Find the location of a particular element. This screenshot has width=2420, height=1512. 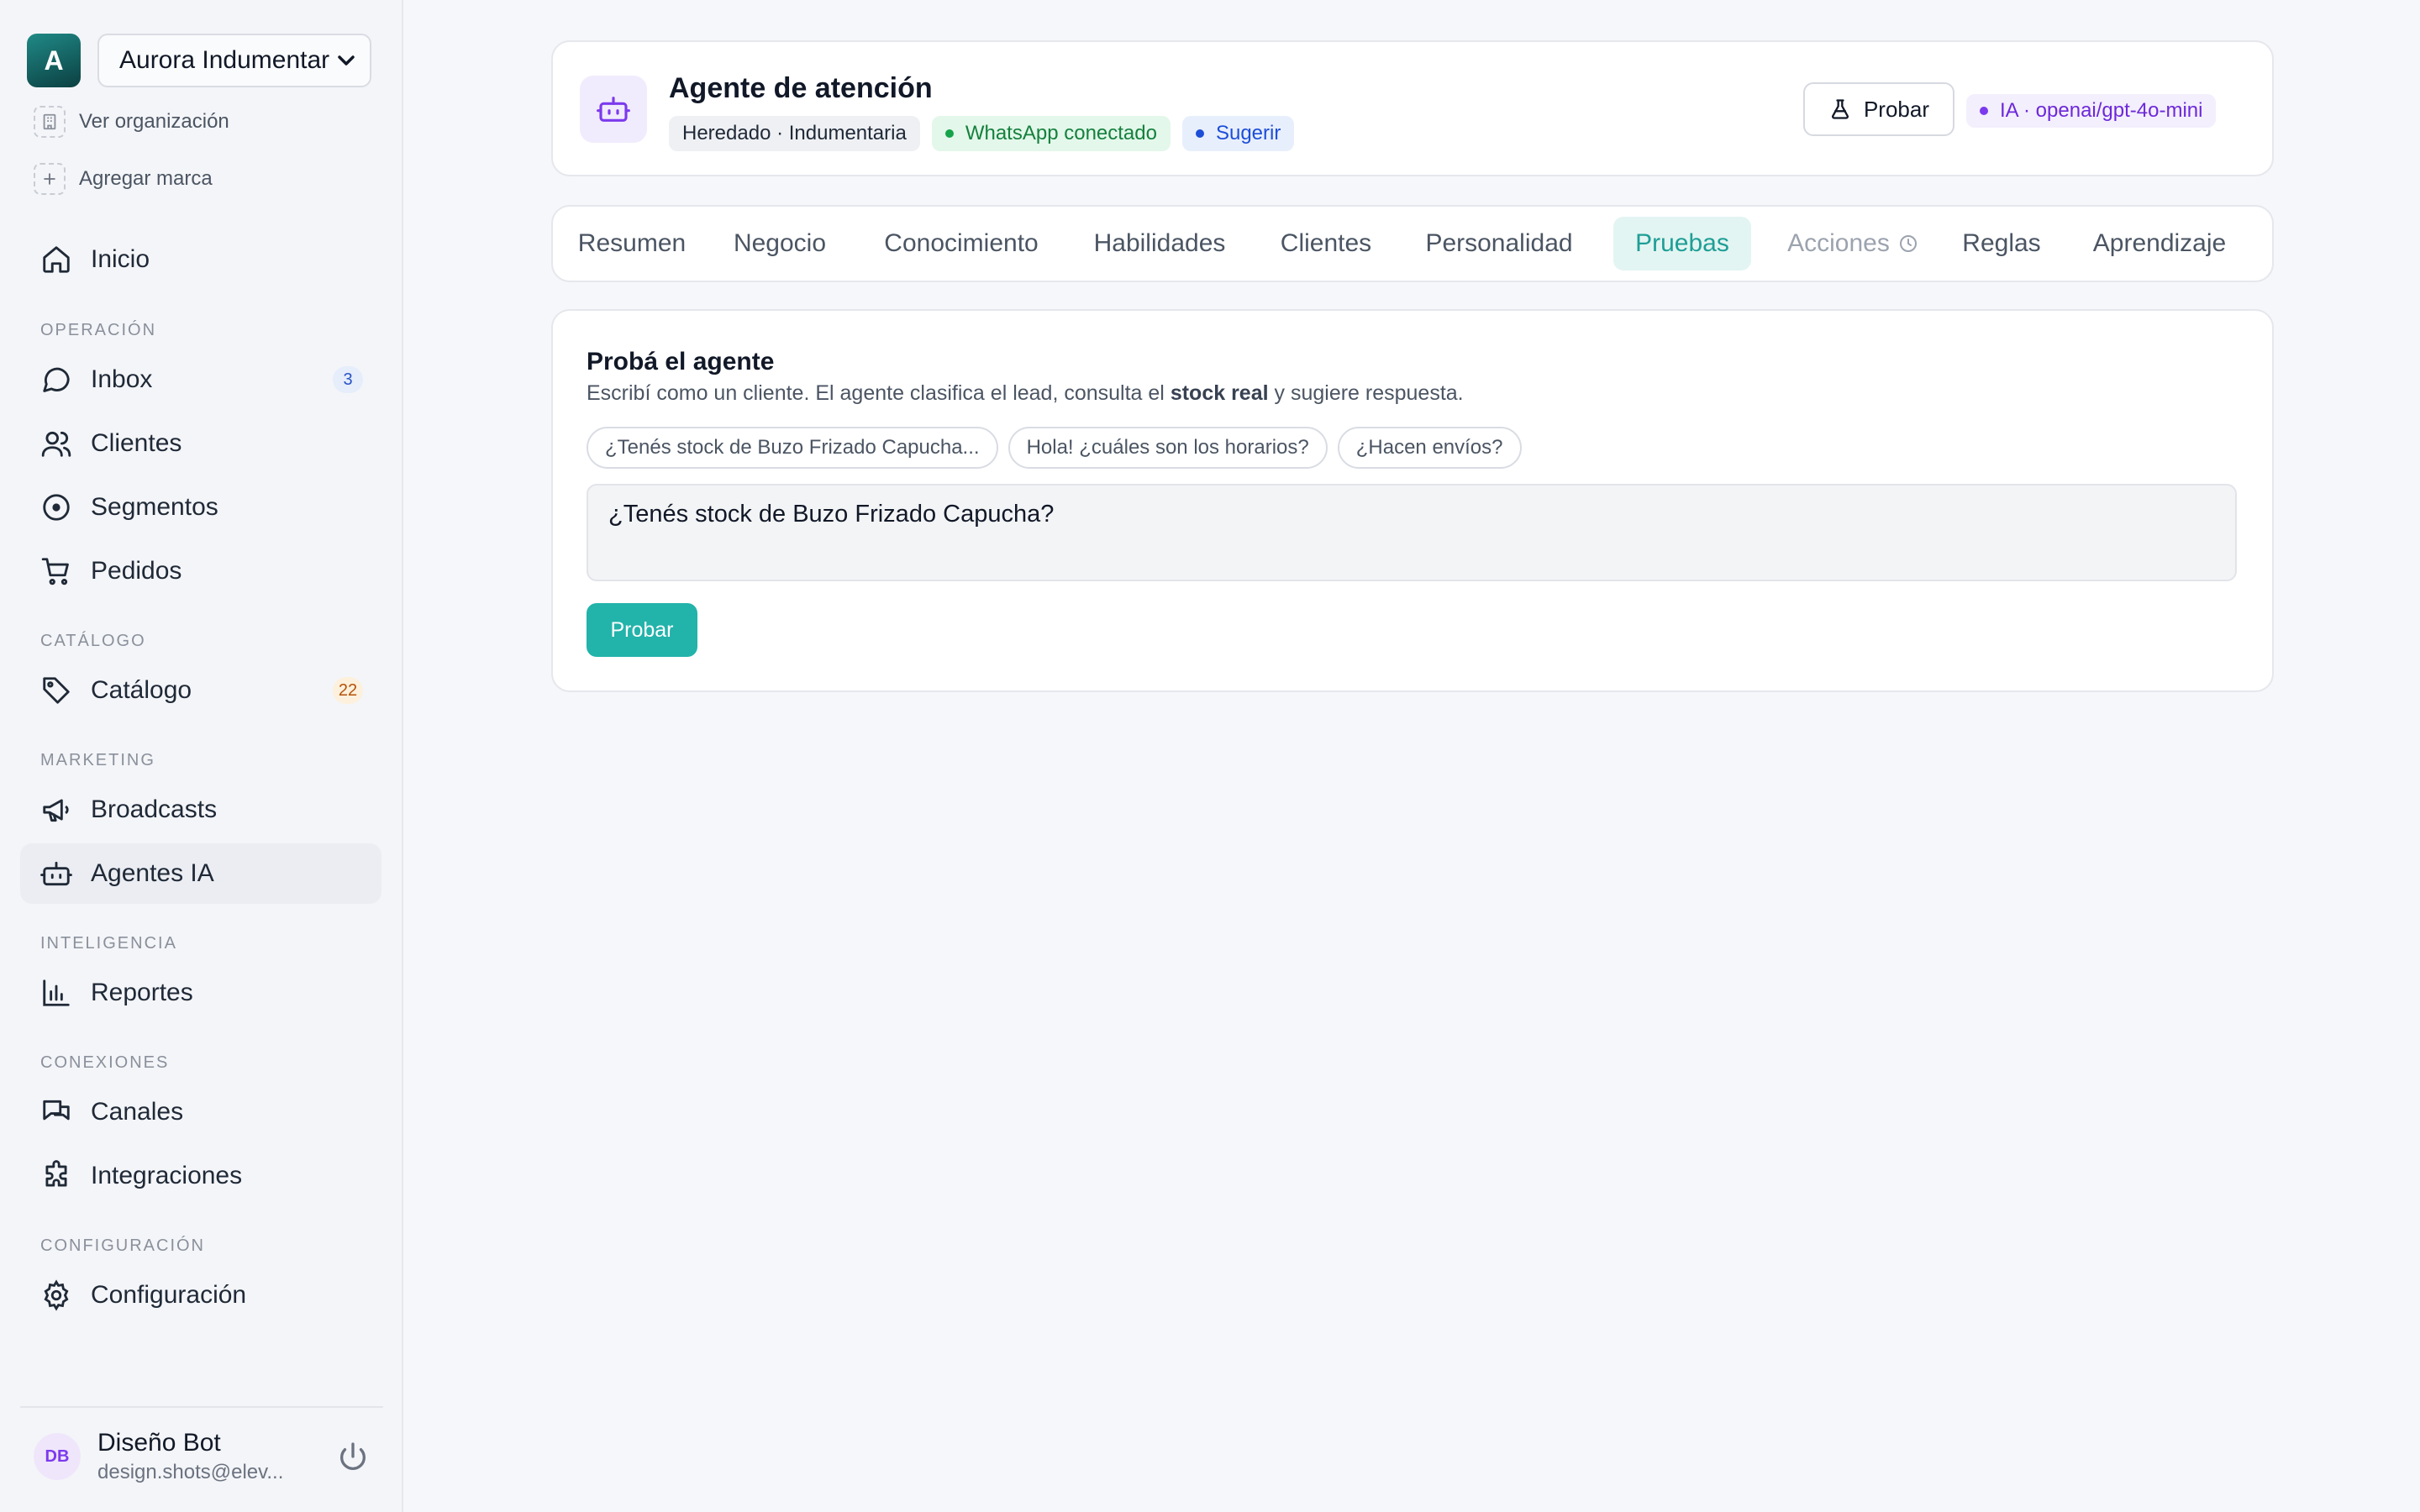

tab-acciones: Acciones is located at coordinates (1853, 243).